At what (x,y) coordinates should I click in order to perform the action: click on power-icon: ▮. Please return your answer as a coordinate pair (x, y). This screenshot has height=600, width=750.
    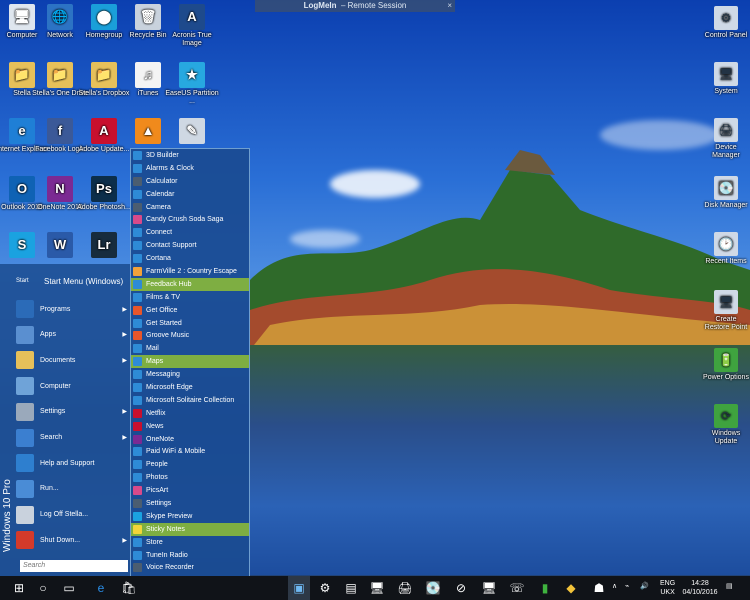
    Looking at the image, I should click on (545, 588).